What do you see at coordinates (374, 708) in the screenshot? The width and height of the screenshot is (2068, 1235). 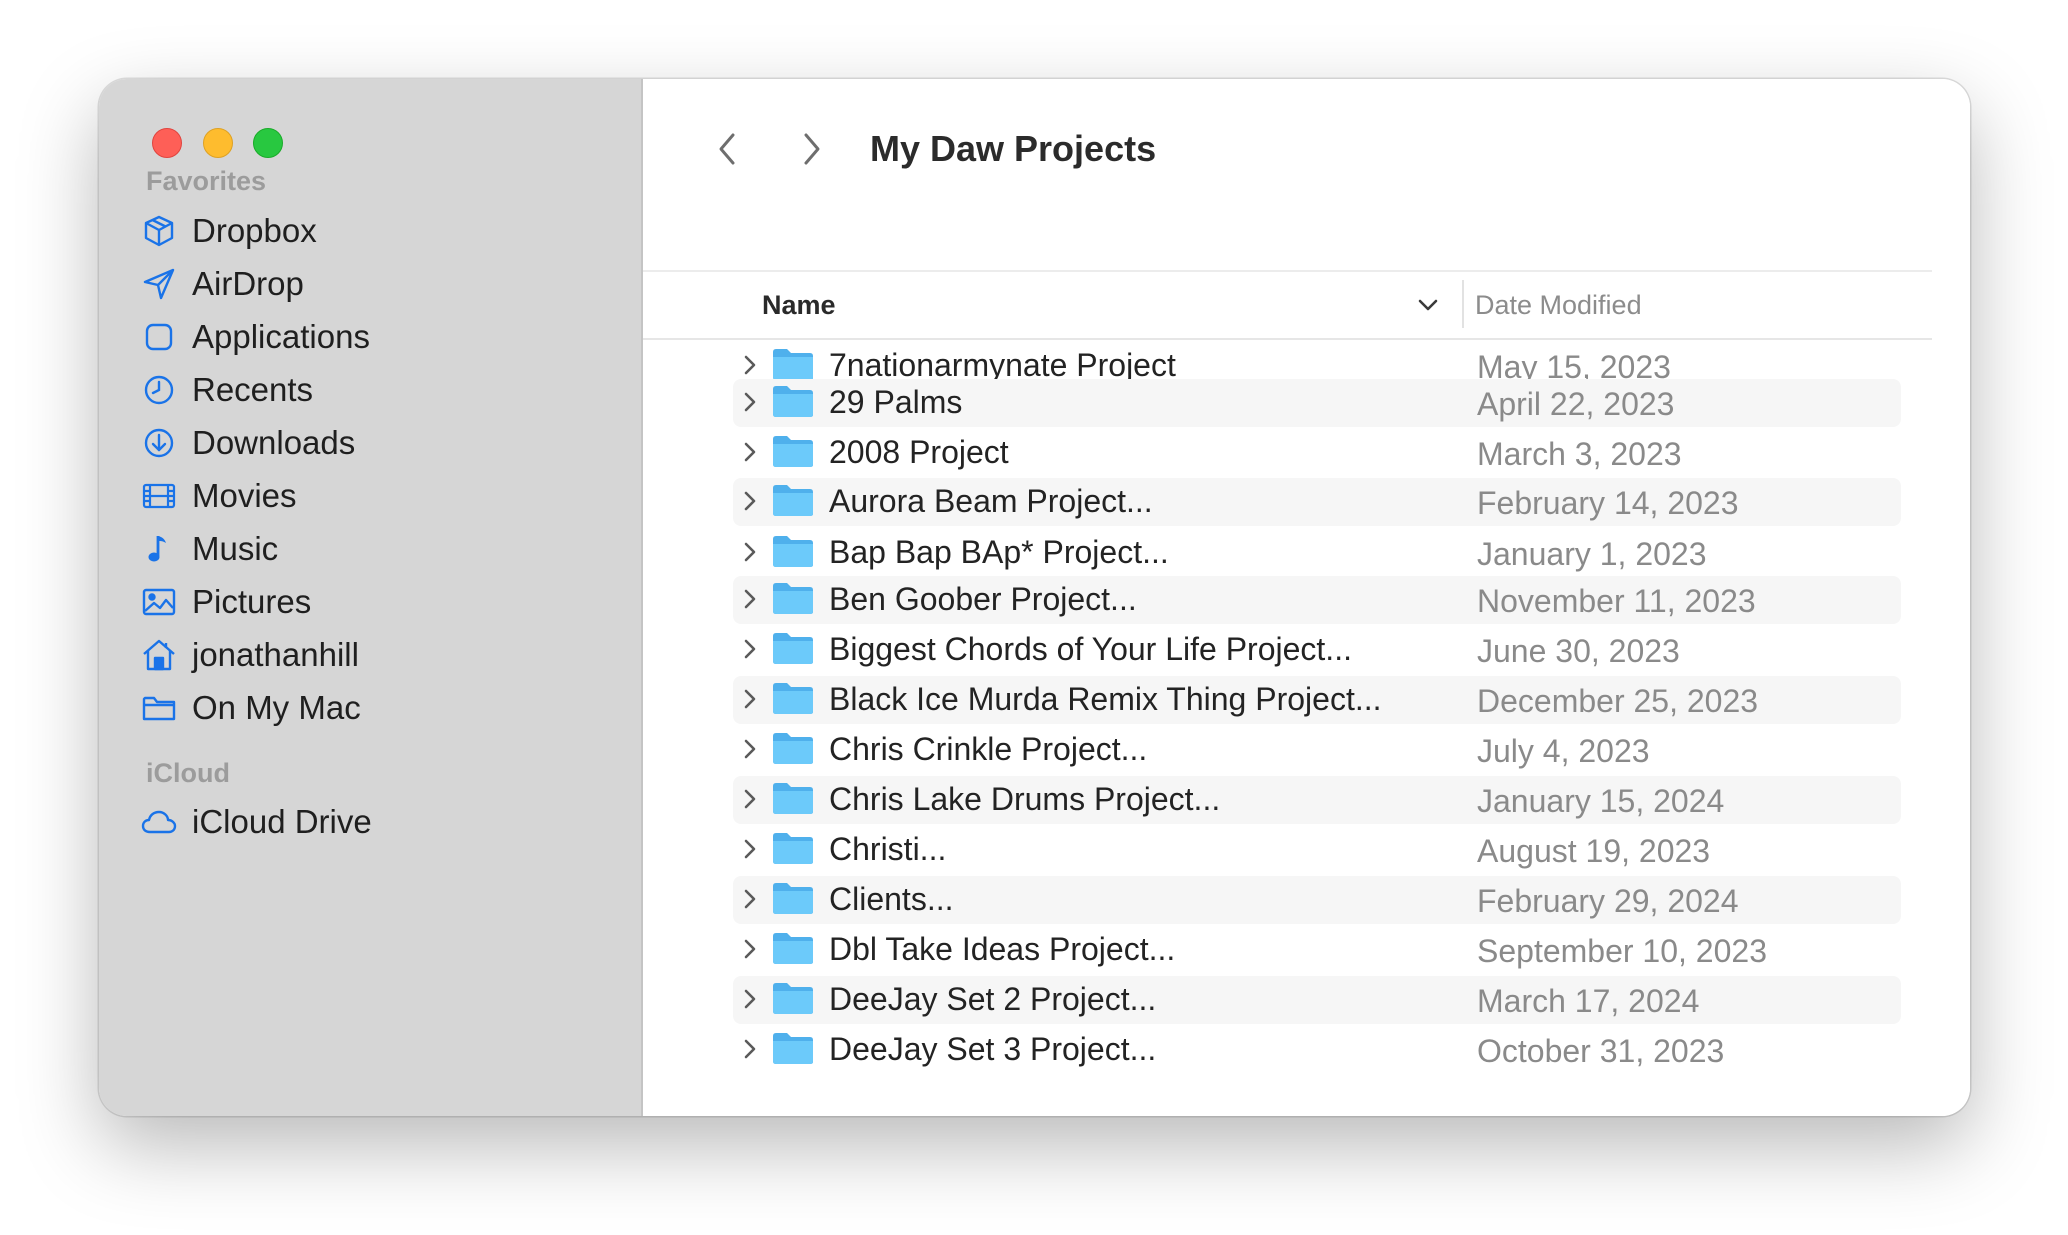 I see `sidebar-item-on-my-mac: On My Mac` at bounding box center [374, 708].